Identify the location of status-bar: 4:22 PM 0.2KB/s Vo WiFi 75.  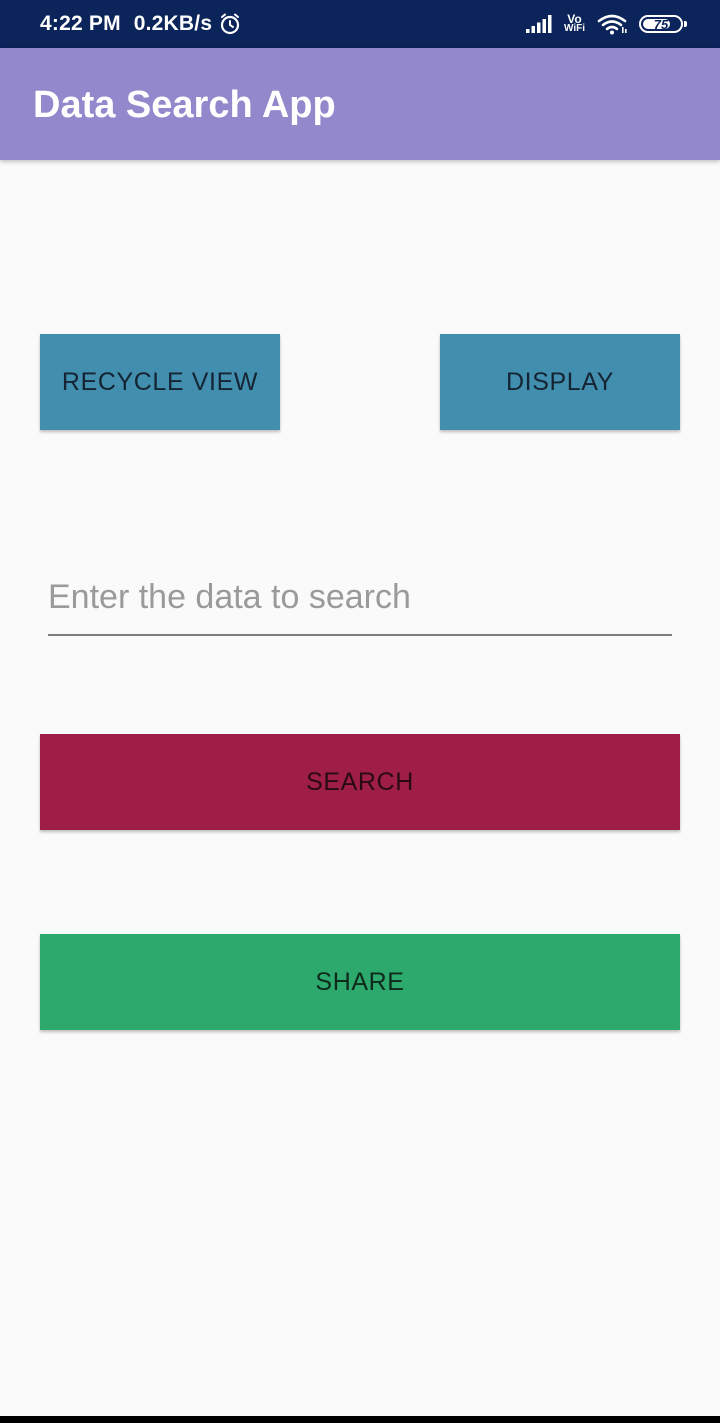
(360, 24).